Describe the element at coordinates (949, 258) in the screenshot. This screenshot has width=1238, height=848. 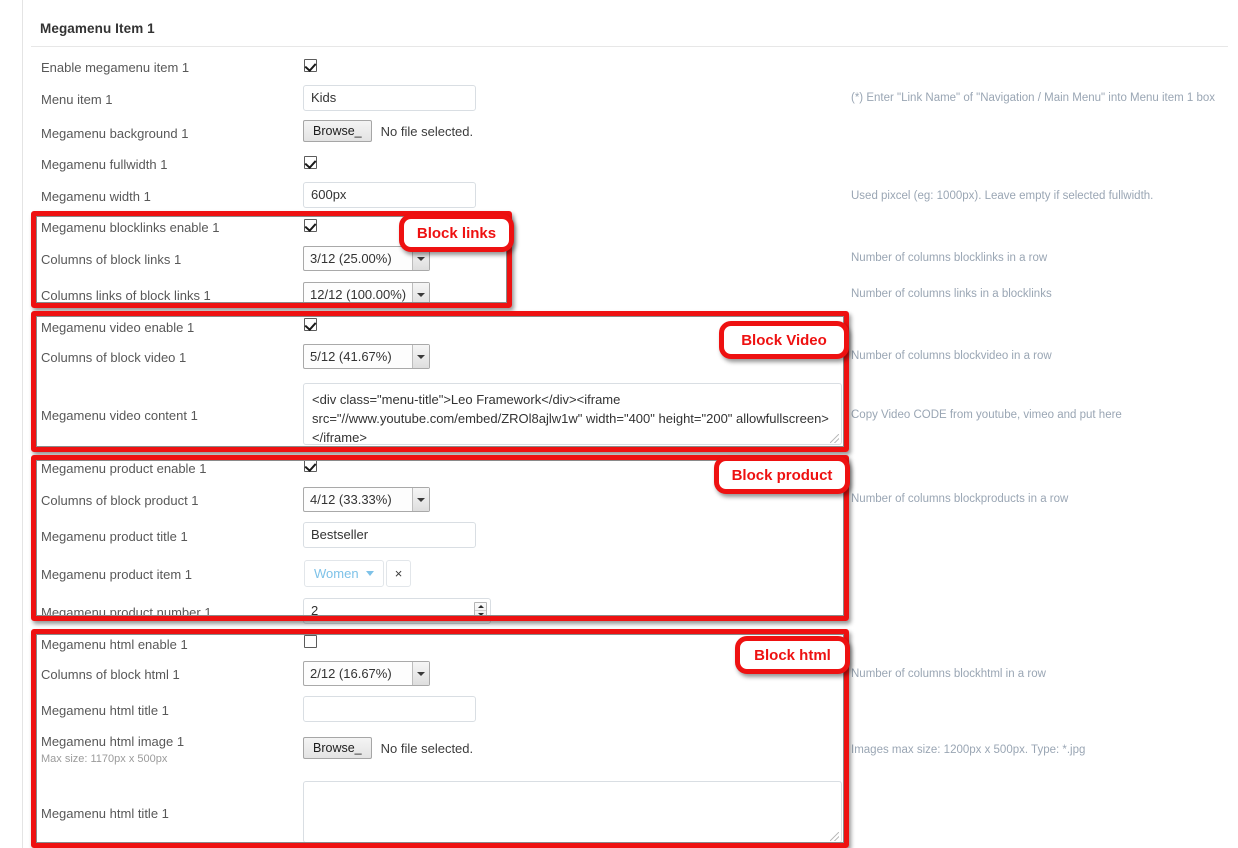
I see `hint-columns-of-block-links: Number of columns blocklinks in a row` at that location.